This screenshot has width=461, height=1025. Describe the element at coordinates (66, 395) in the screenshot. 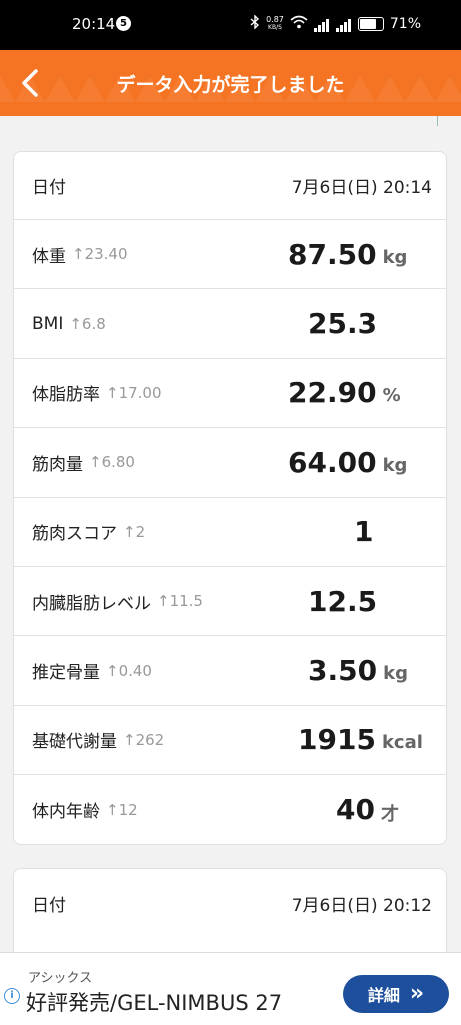

I see `body-fat-label: 体脂肪率` at that location.